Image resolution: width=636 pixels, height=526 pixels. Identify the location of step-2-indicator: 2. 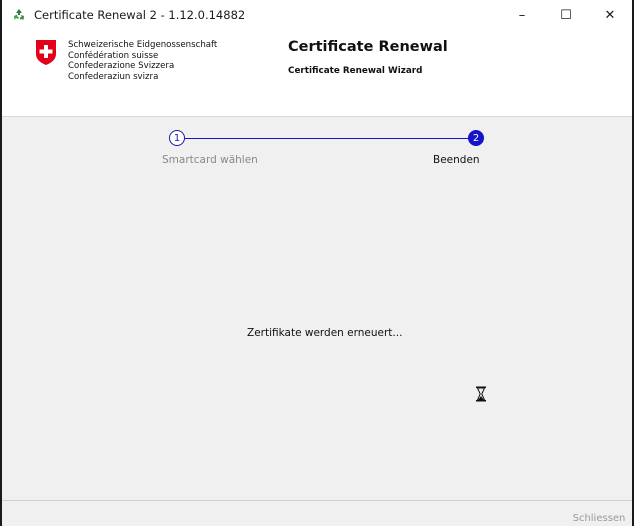
(476, 138).